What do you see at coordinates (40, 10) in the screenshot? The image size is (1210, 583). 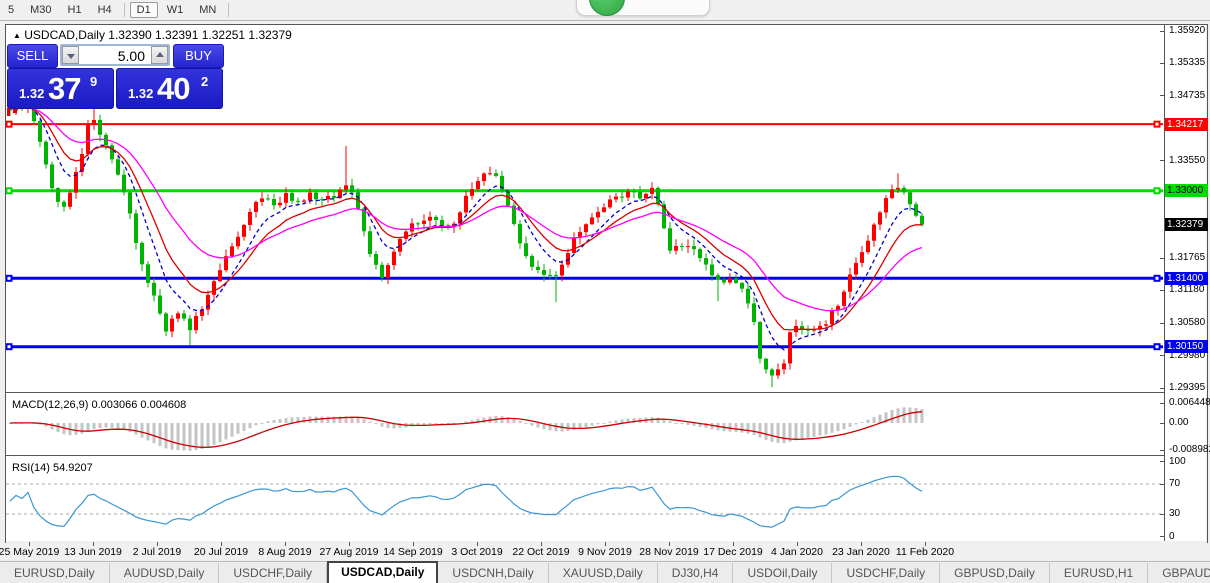 I see `timeframe-button-m30: M30` at bounding box center [40, 10].